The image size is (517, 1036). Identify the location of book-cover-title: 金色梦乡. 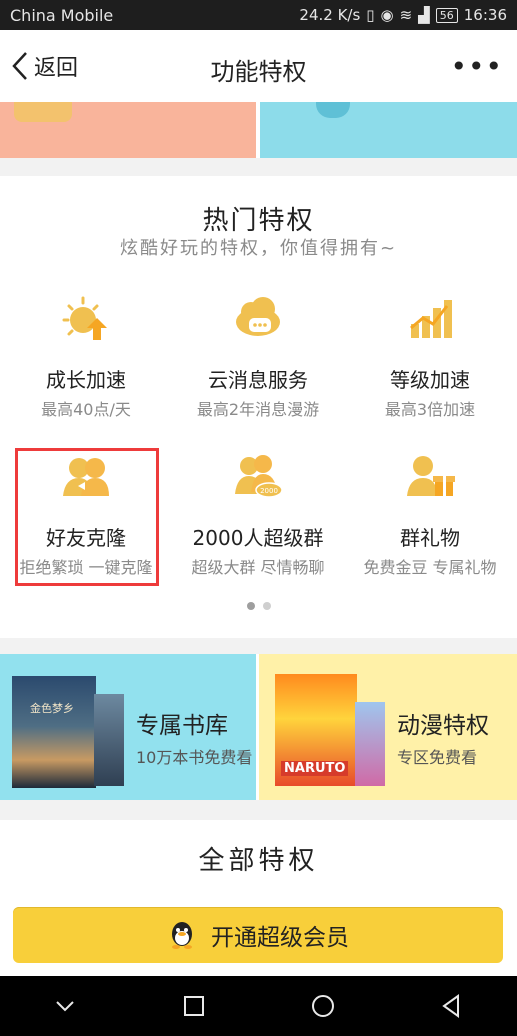
(52, 708).